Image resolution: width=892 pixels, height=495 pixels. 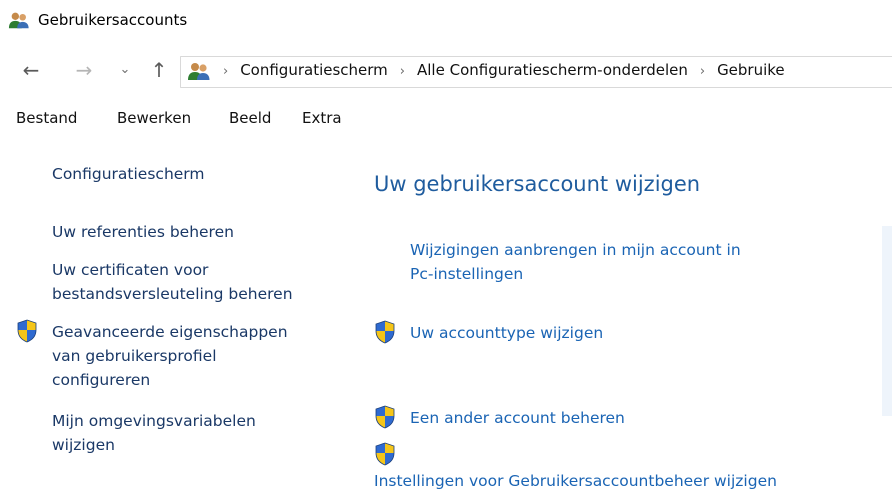 I want to click on sidebar-item-label: configureren, so click(x=101, y=380).